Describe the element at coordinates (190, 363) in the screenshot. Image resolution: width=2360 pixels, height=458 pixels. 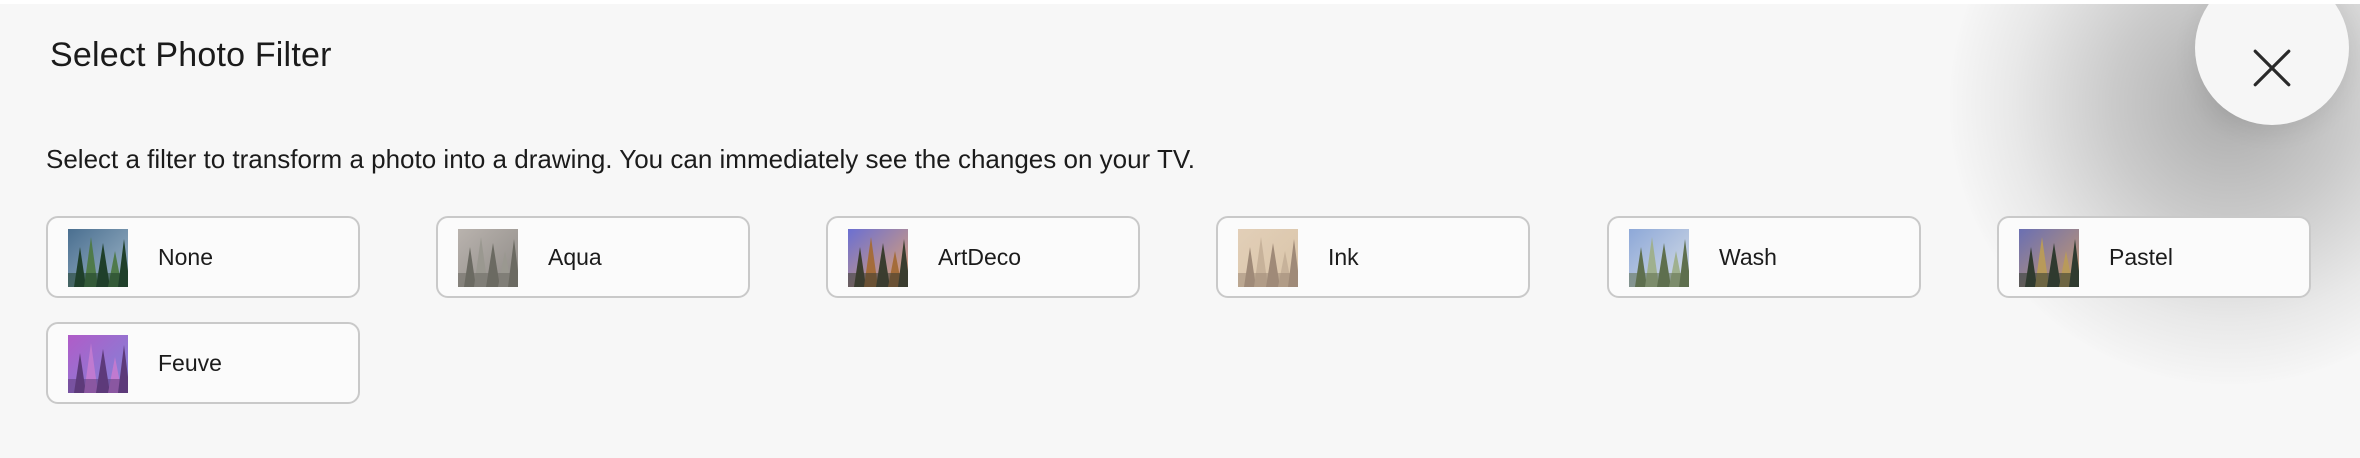
I see `filter-option-label: Feuve` at that location.